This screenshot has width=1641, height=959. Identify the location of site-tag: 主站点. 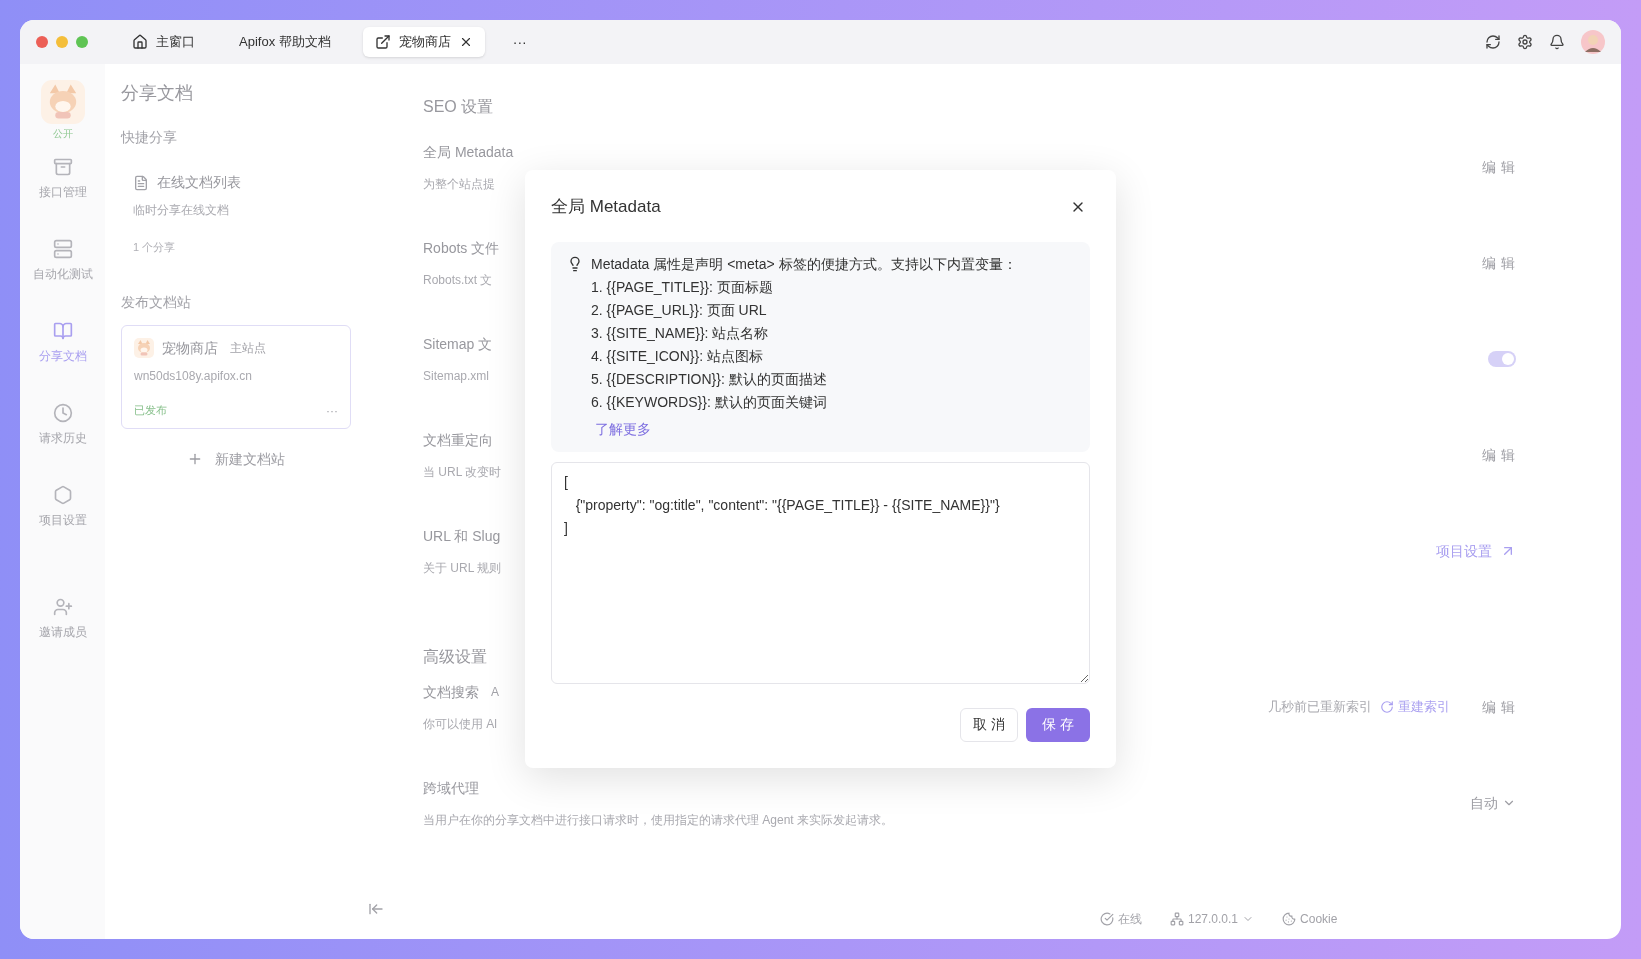
(248, 348).